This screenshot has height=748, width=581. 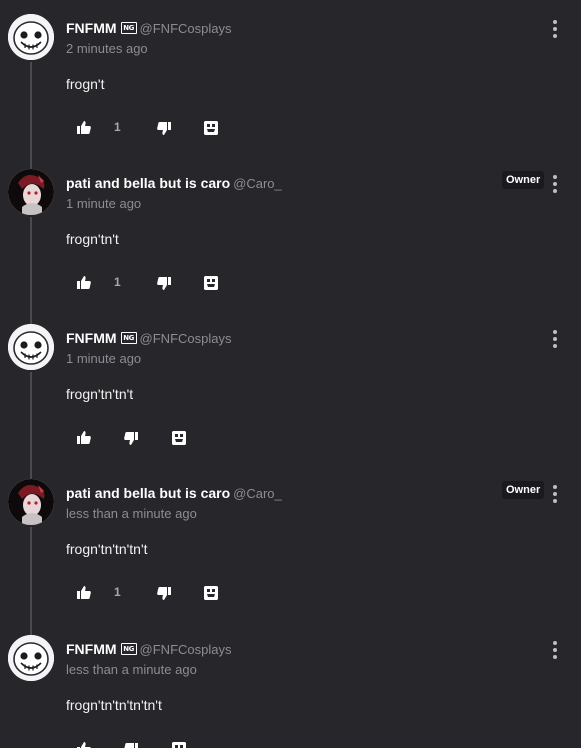 What do you see at coordinates (85, 84) in the screenshot?
I see `comment-body: frogn't` at bounding box center [85, 84].